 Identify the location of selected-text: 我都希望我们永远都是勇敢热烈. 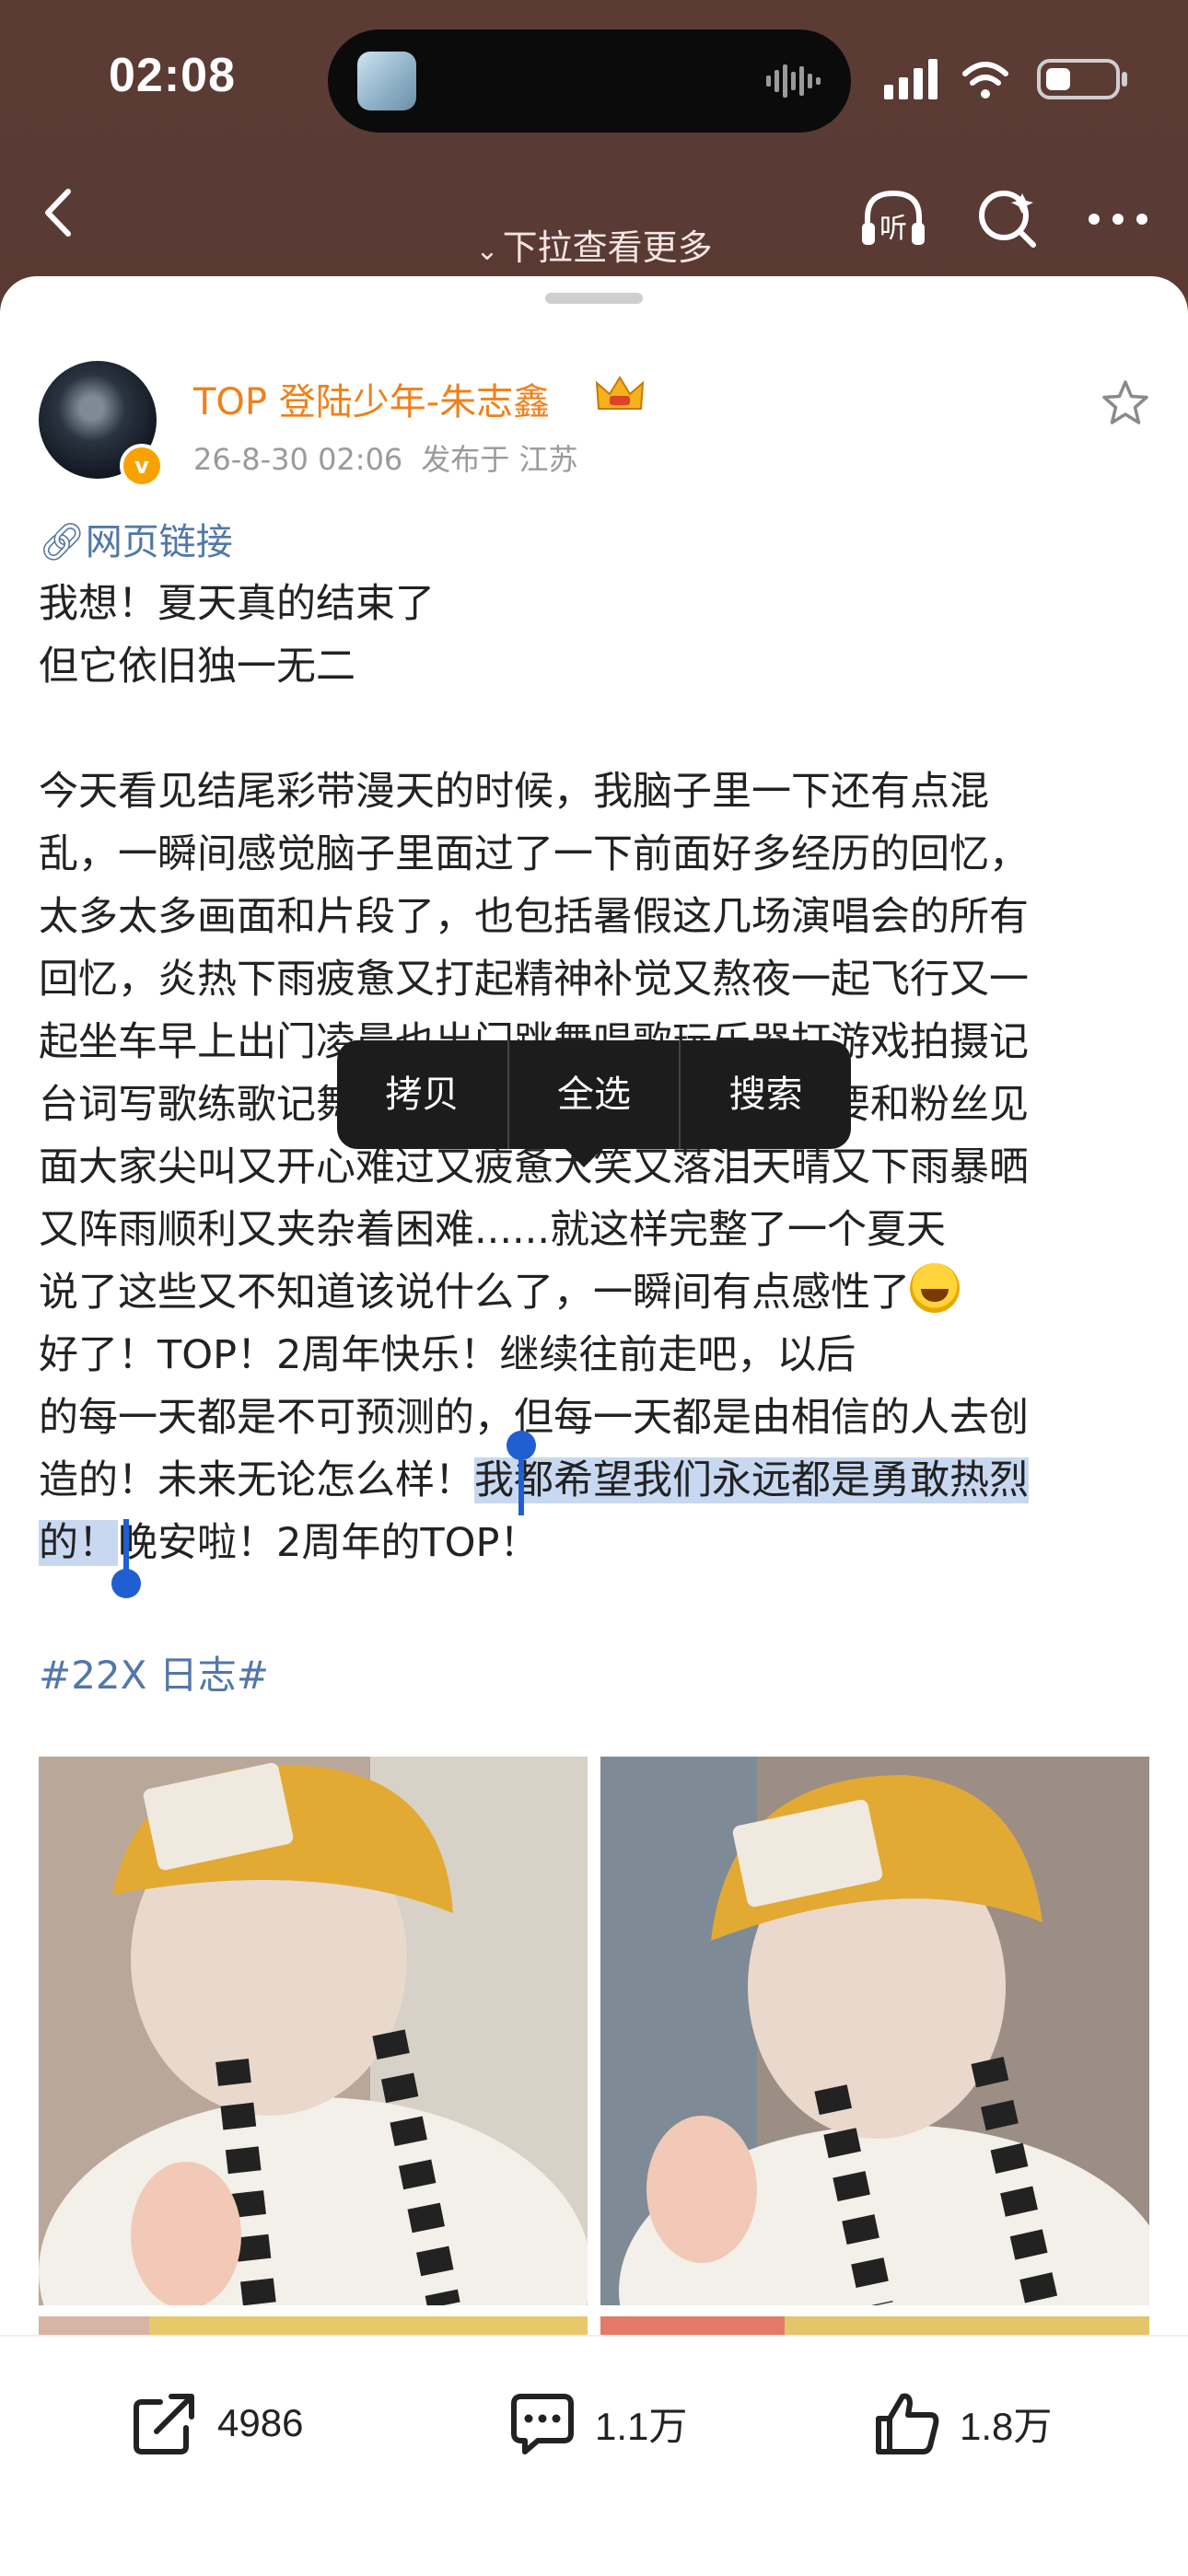
(751, 1480).